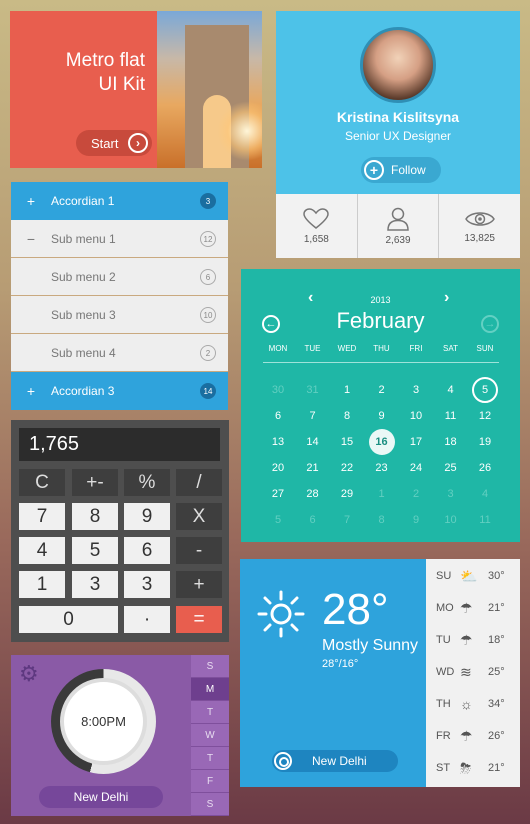 Image resolution: width=530 pixels, height=824 pixels. What do you see at coordinates (278, 494) in the screenshot?
I see `calendar-day: 27` at bounding box center [278, 494].